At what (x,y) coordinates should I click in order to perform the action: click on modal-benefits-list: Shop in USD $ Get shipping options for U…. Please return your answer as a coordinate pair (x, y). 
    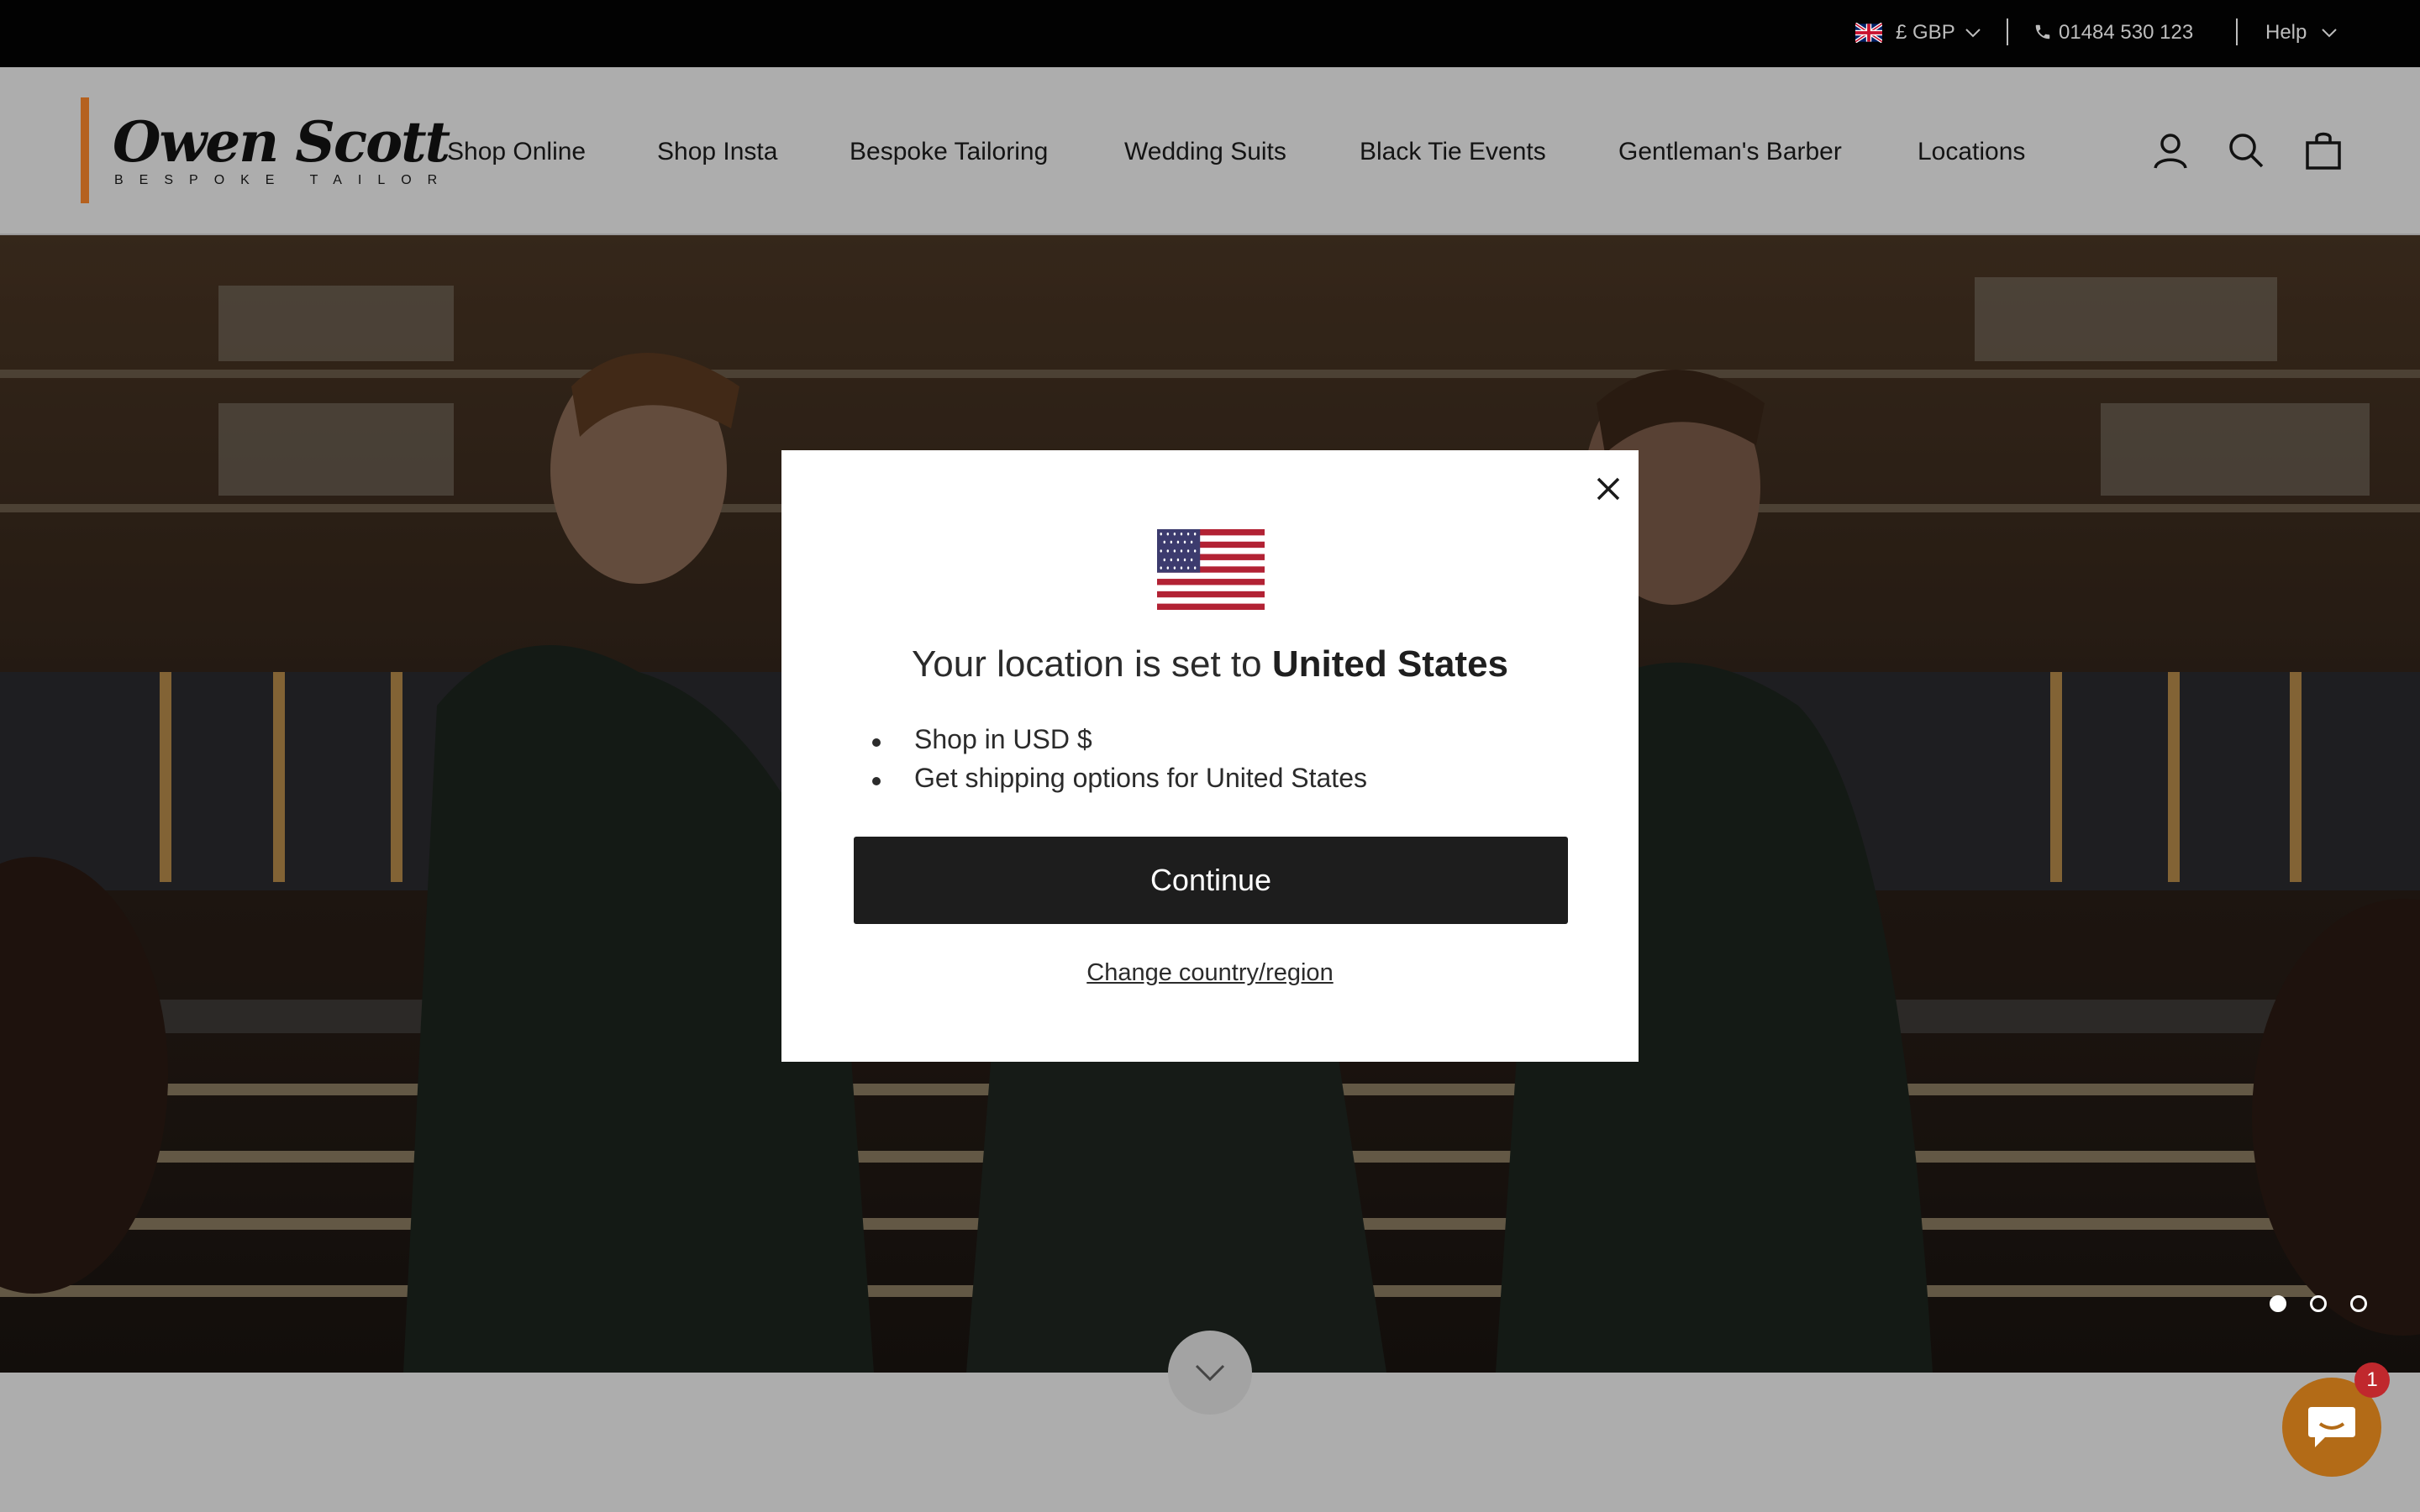
    Looking at the image, I should click on (1119, 762).